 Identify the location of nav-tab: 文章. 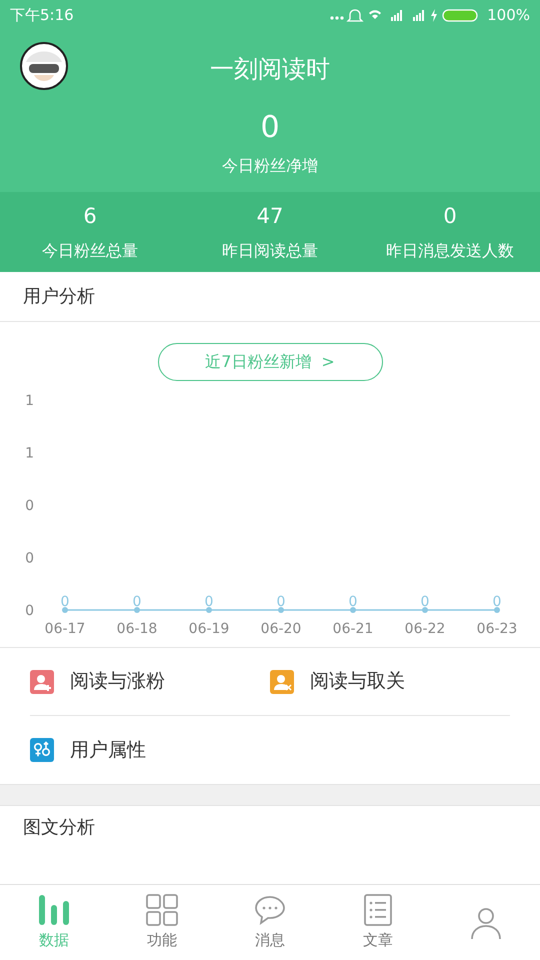
(378, 922).